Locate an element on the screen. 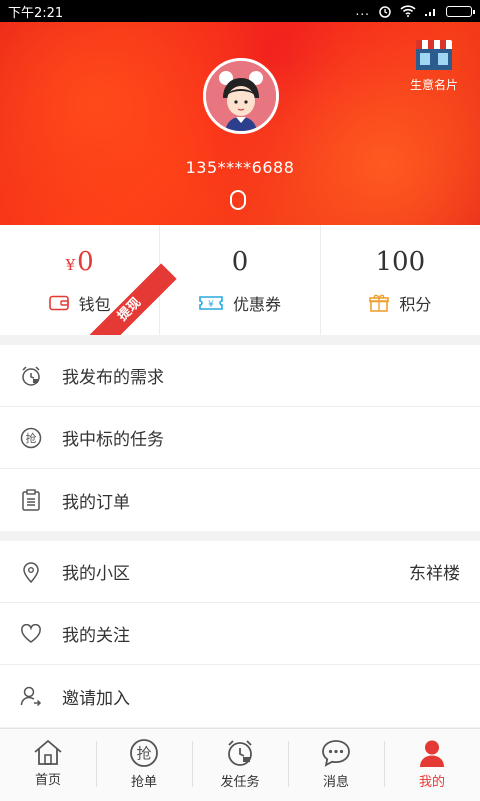 The image size is (480, 801). heart-icon is located at coordinates (31, 633).